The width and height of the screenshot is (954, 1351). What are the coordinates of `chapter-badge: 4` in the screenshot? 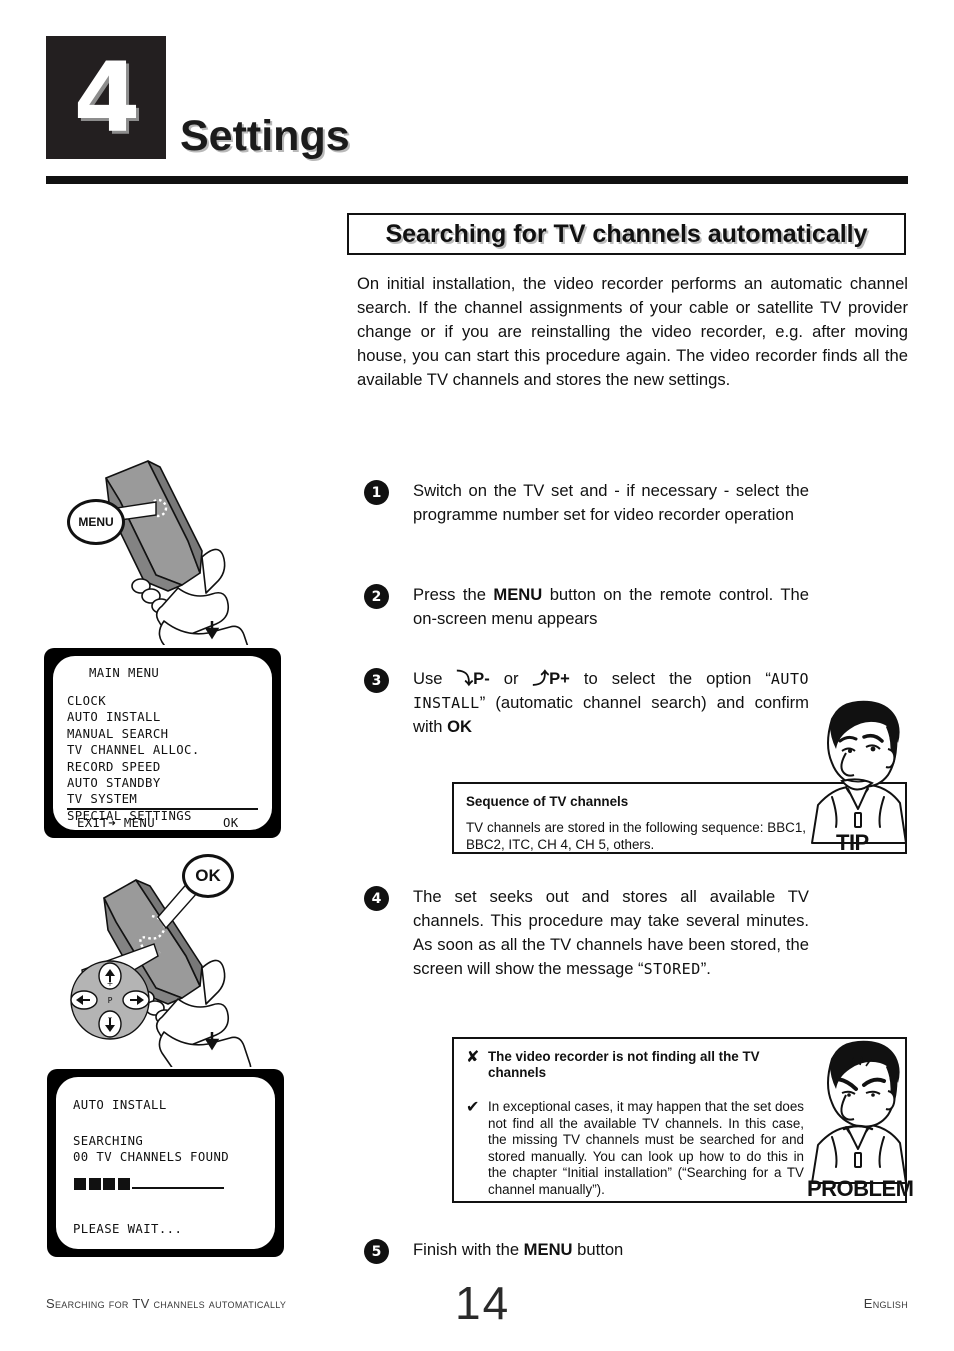 It's located at (106, 97).